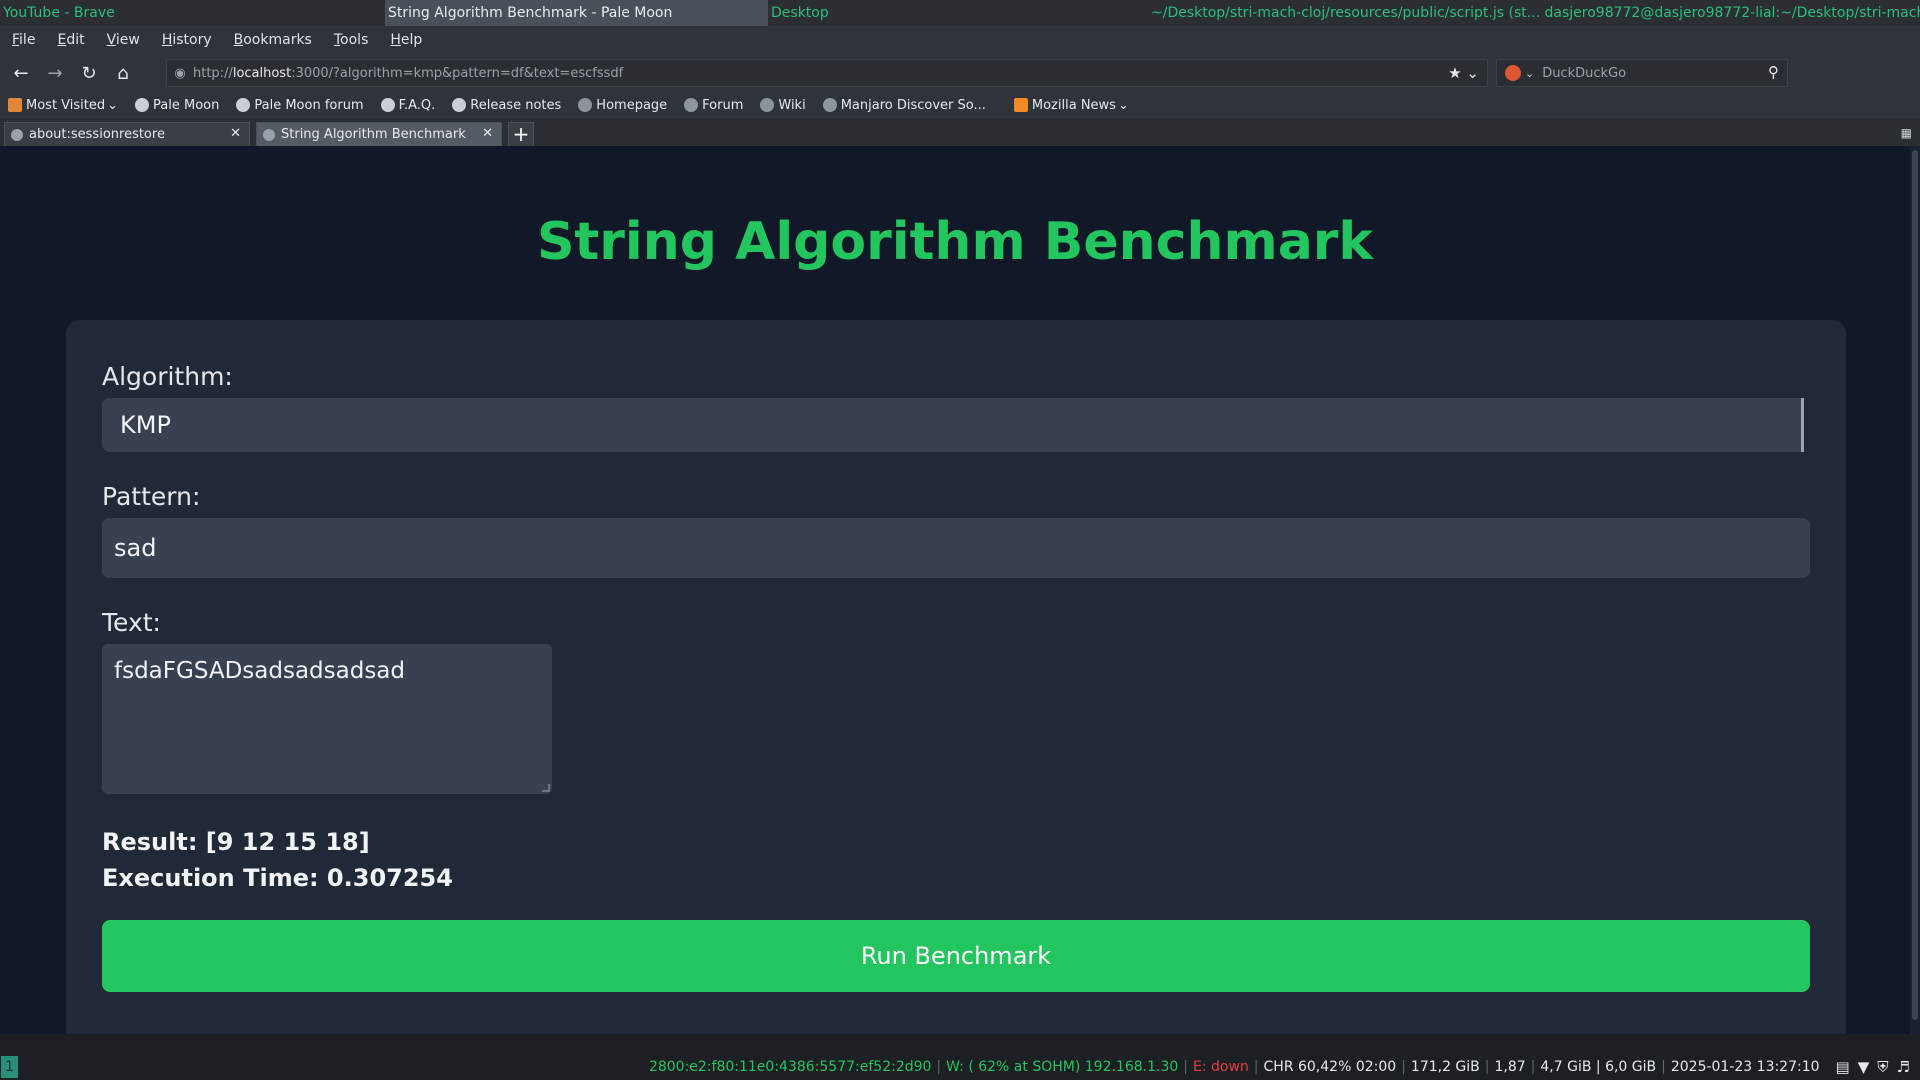 This screenshot has height=1080, width=1920. What do you see at coordinates (151, 496) in the screenshot?
I see `pattern-label: Pattern:` at bounding box center [151, 496].